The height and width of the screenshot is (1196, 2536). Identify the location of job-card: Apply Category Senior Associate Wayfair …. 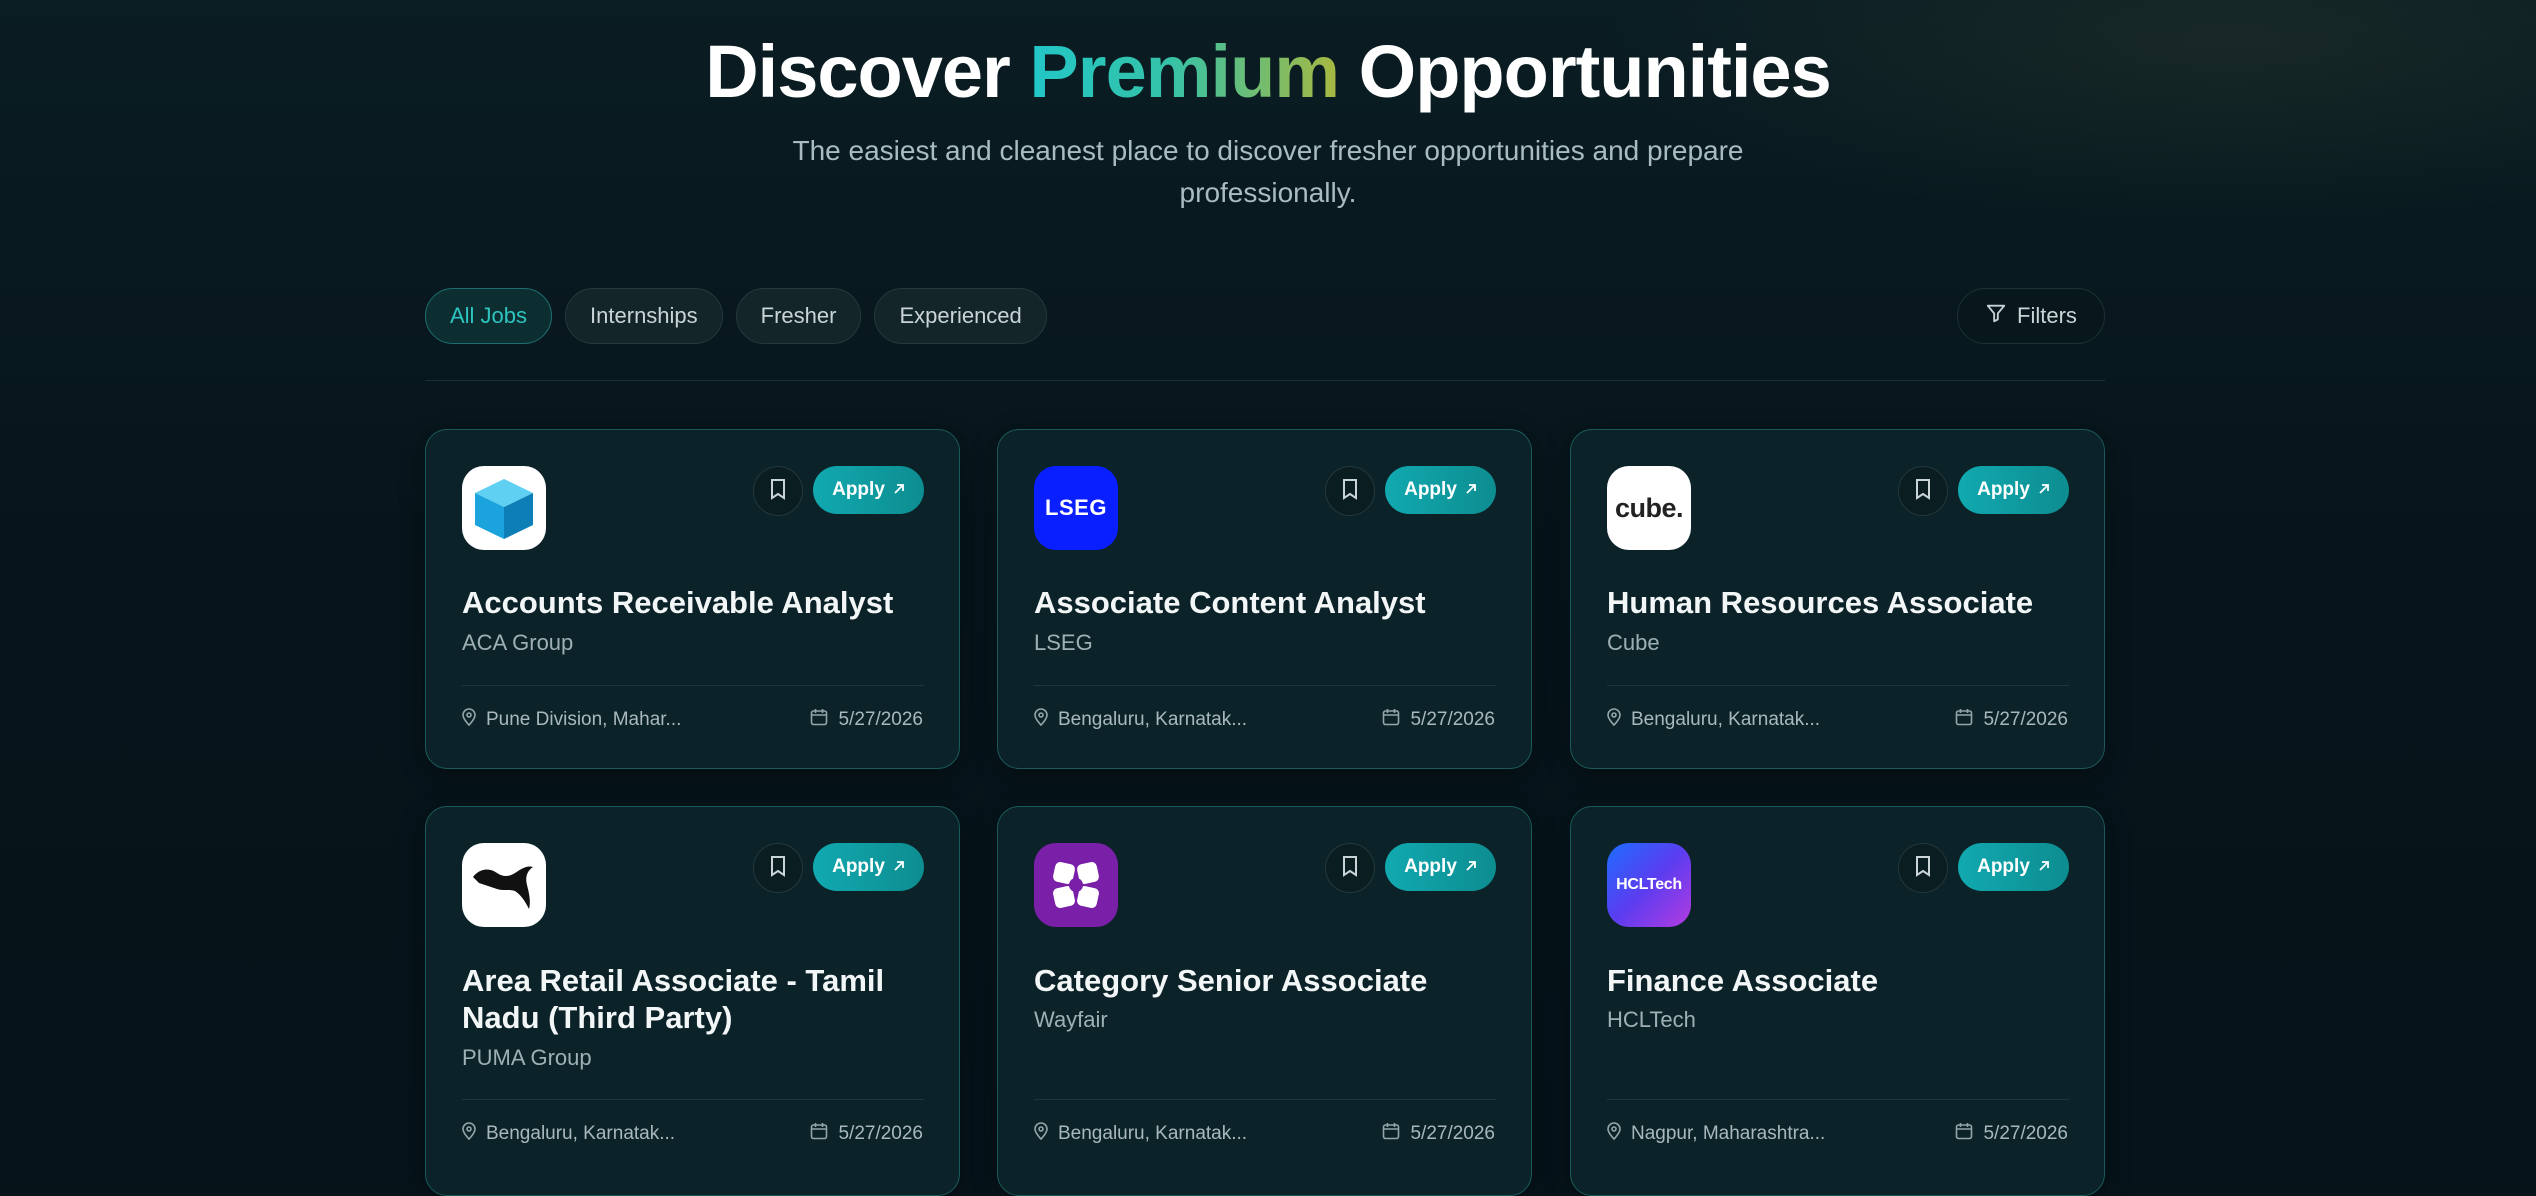
(1264, 1001).